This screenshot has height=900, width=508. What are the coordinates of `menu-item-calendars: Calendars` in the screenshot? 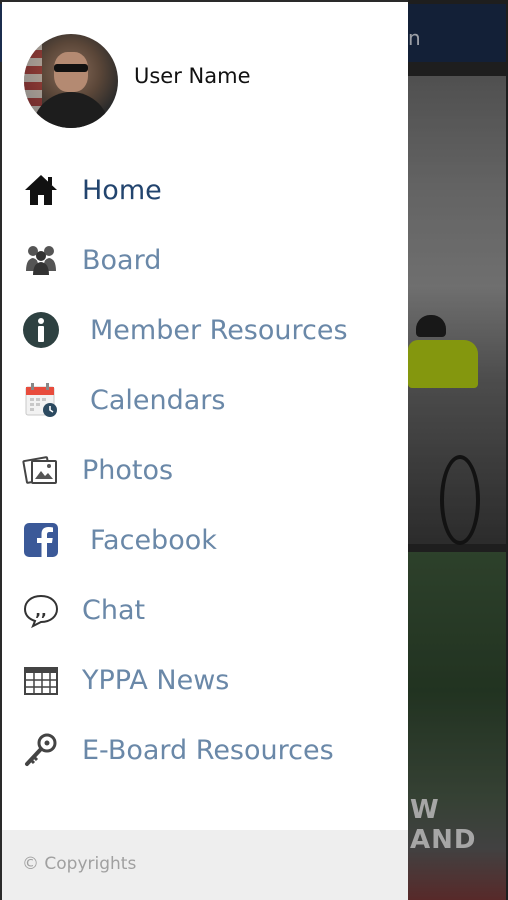 It's located at (205, 397).